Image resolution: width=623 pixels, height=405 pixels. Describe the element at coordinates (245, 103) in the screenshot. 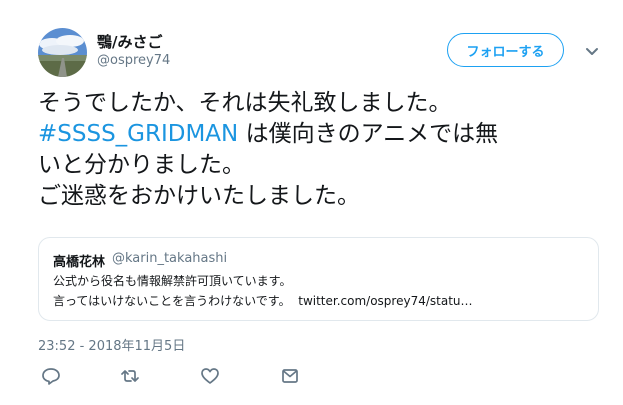

I see `tweet-line-1: そうでしたか、それは失礼致しました。` at that location.